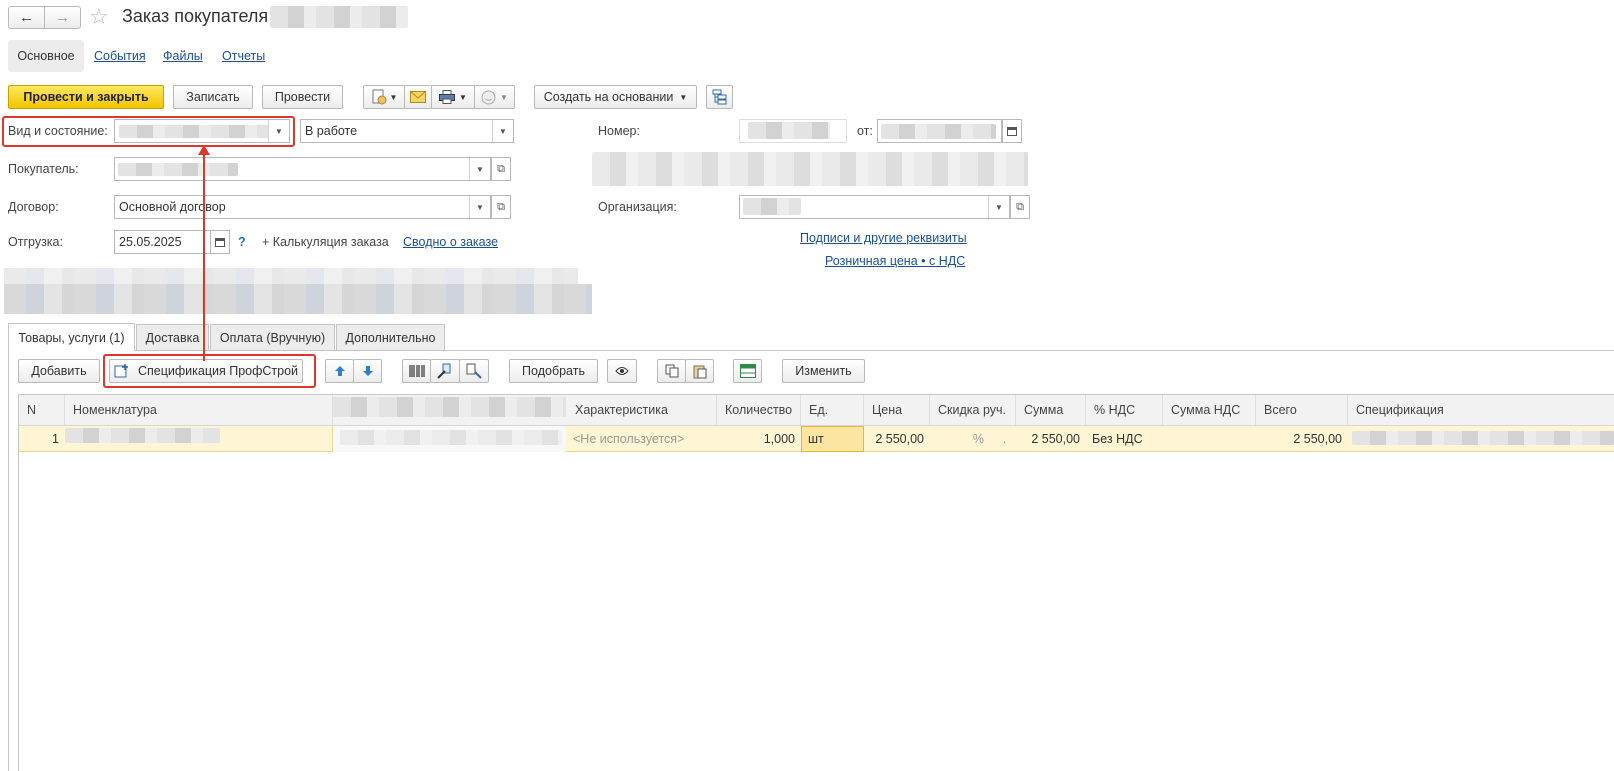 The width and height of the screenshot is (1614, 771). I want to click on nav-tab-events: События, so click(120, 56).